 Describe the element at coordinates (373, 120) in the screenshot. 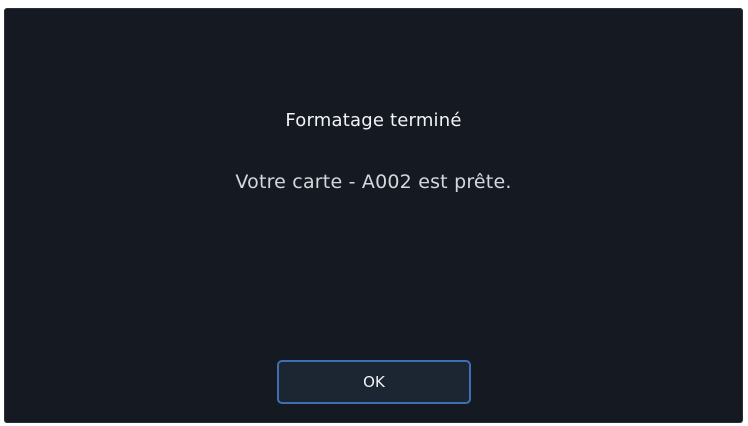

I see `dialog-title: Formatage terminé` at that location.